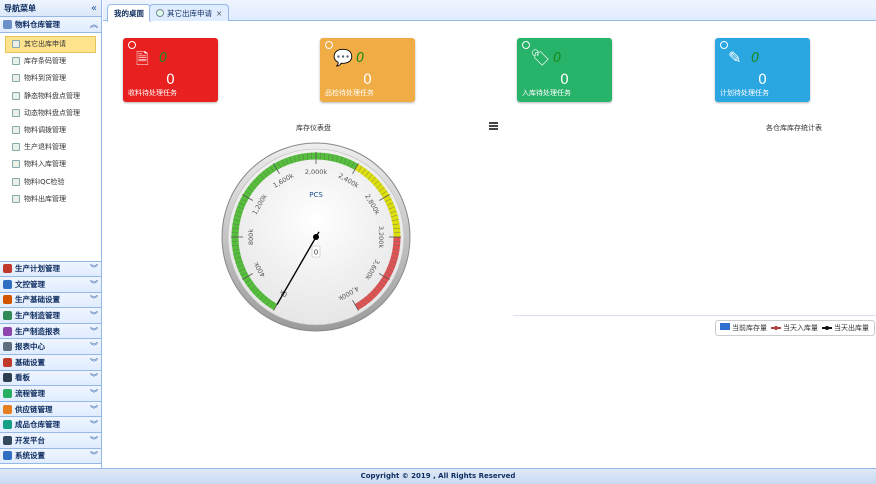 The image size is (876, 484). I want to click on section-header: 文控管理 ︾, so click(50, 285).